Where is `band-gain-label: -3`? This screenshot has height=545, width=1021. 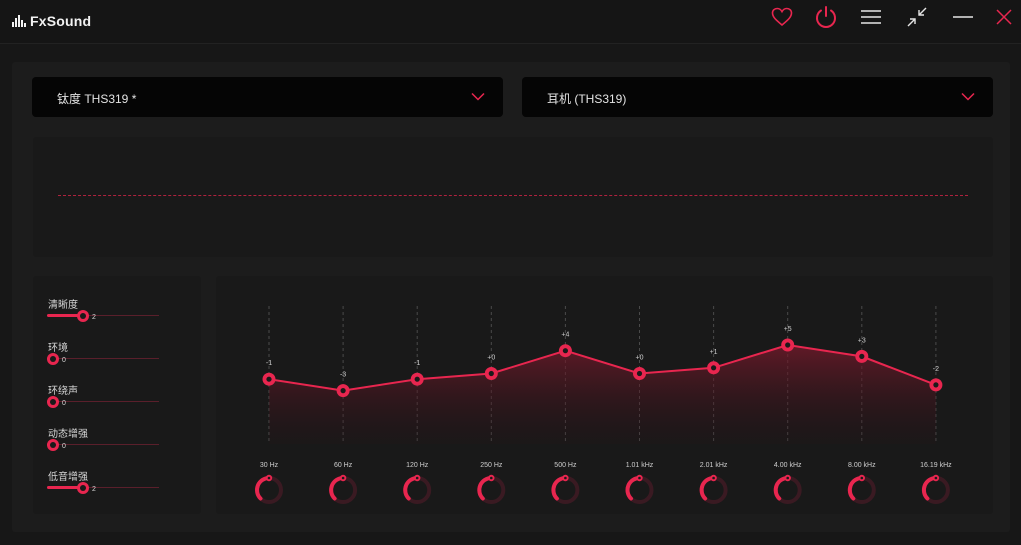
band-gain-label: -3 is located at coordinates (343, 375).